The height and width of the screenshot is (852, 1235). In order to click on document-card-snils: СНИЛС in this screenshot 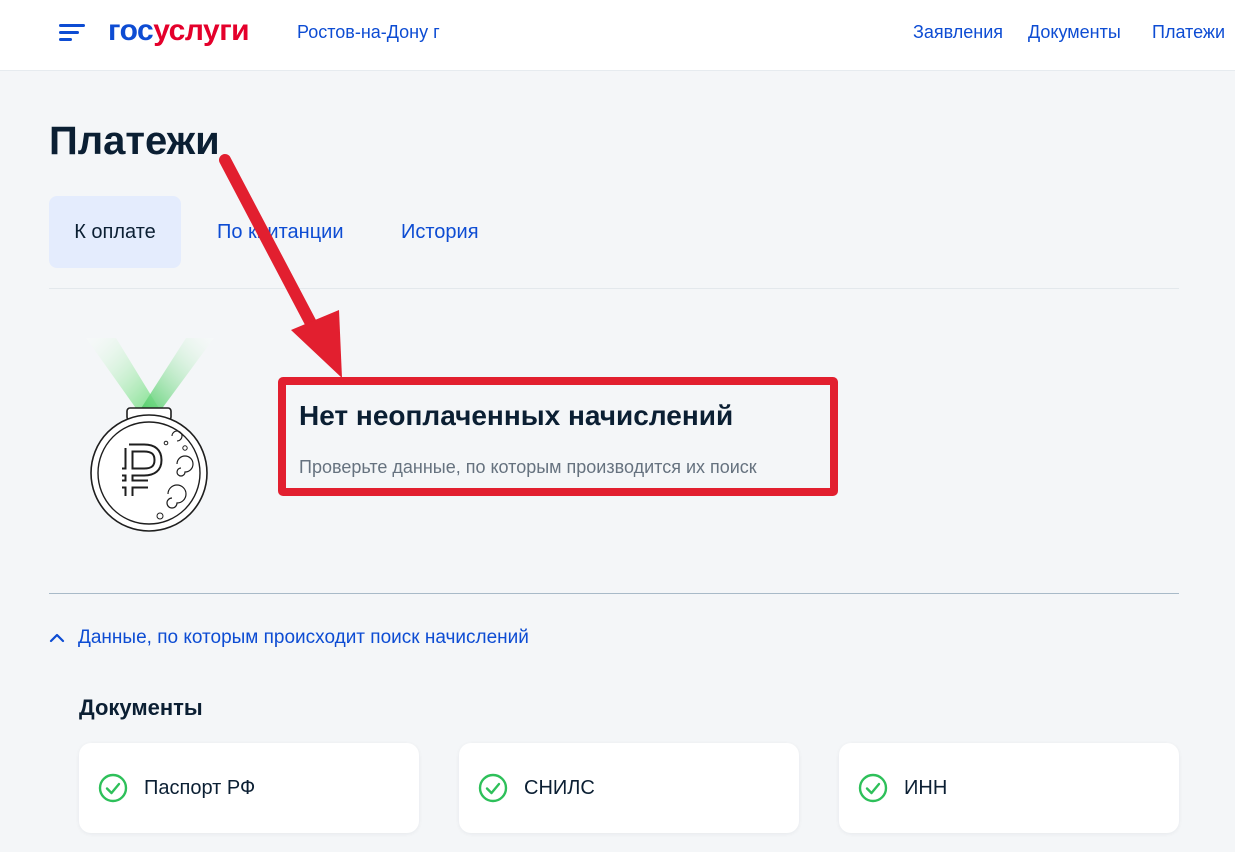, I will do `click(629, 788)`.